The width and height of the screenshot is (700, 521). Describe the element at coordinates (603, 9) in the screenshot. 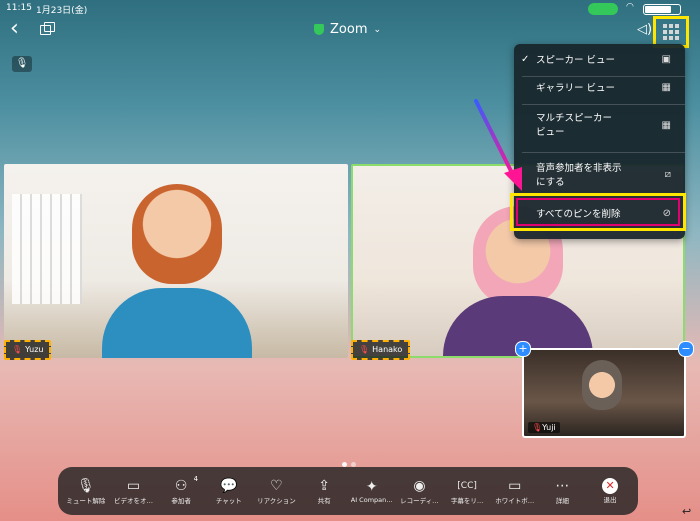

I see `call-indicator-icon` at that location.